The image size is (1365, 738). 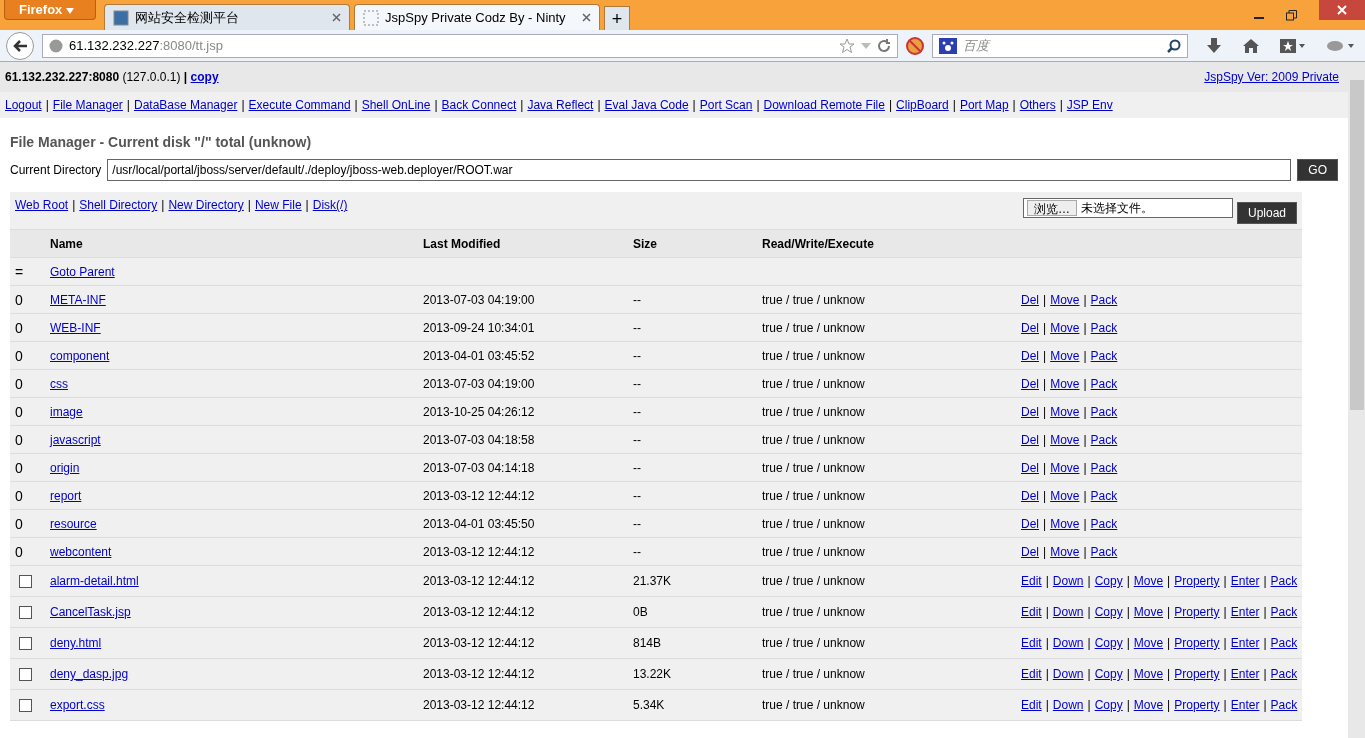 I want to click on nav-link: Disk(/), so click(x=330, y=205).